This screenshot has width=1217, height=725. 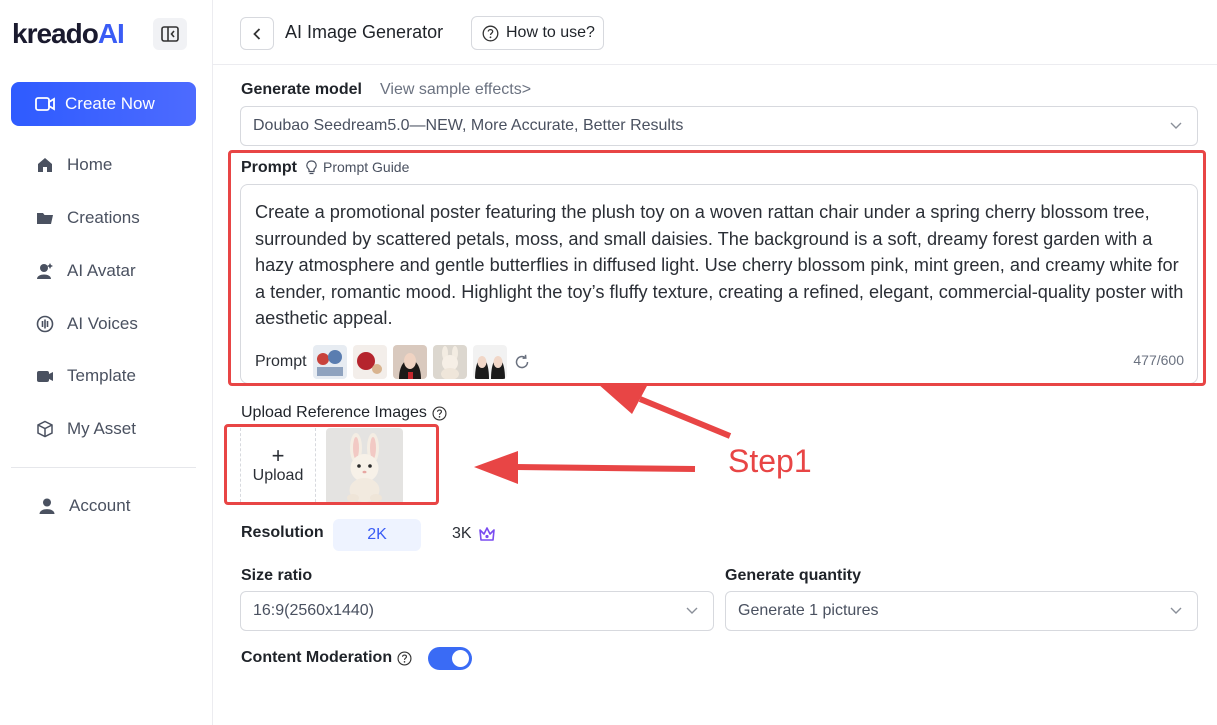 I want to click on annotation-arrows, so click(x=603, y=434).